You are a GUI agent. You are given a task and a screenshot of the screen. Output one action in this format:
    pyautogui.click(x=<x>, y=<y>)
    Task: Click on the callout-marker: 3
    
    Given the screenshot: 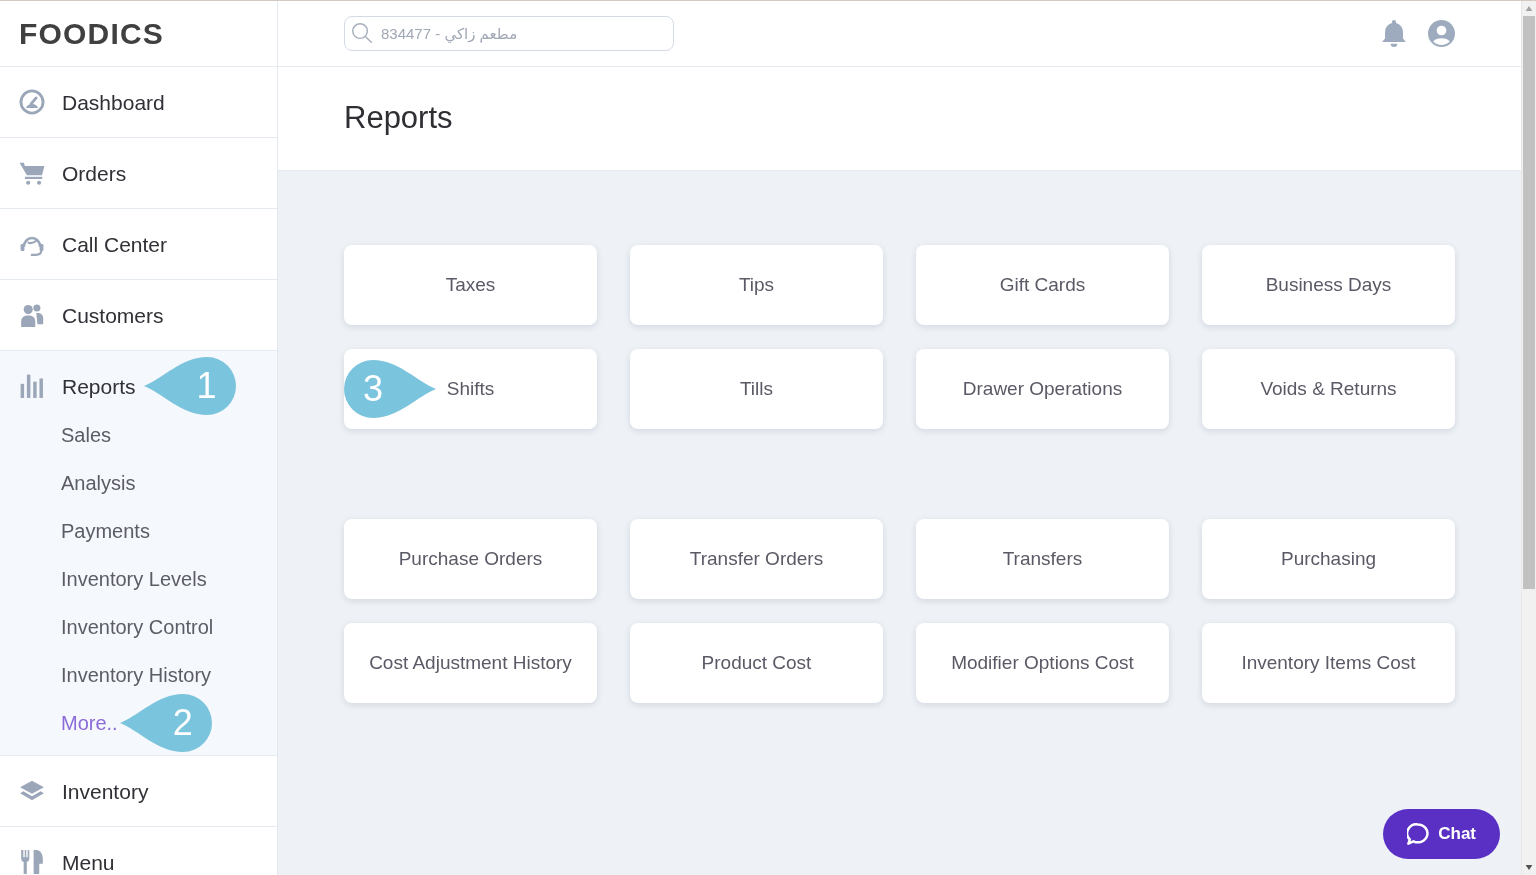 What is the action you would take?
    pyautogui.click(x=390, y=389)
    